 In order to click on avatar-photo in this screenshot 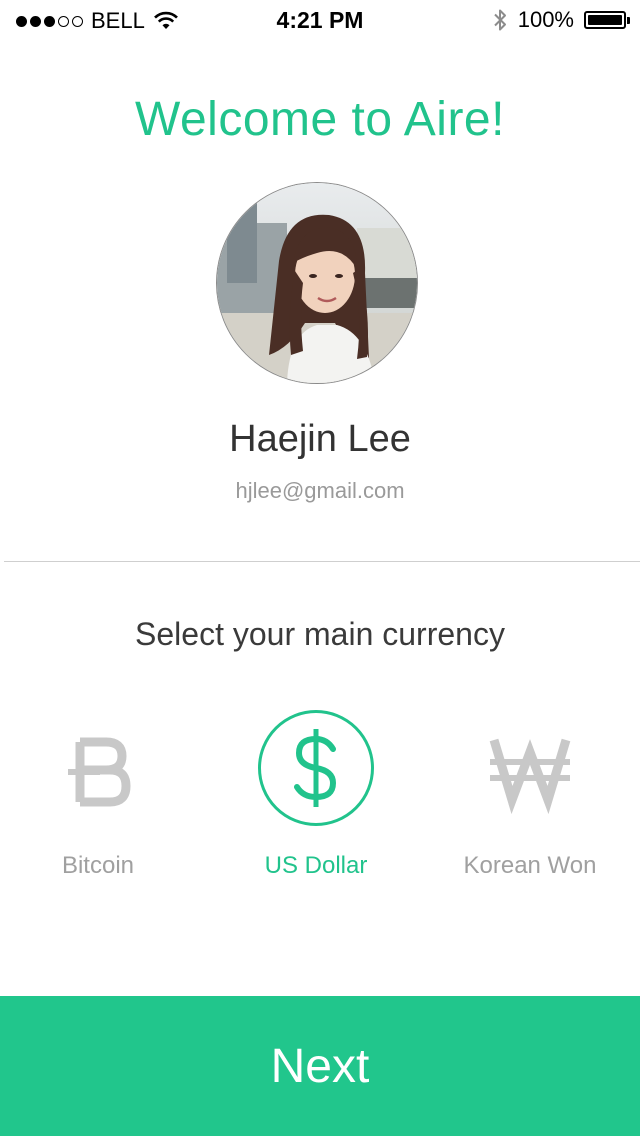, I will do `click(317, 283)`.